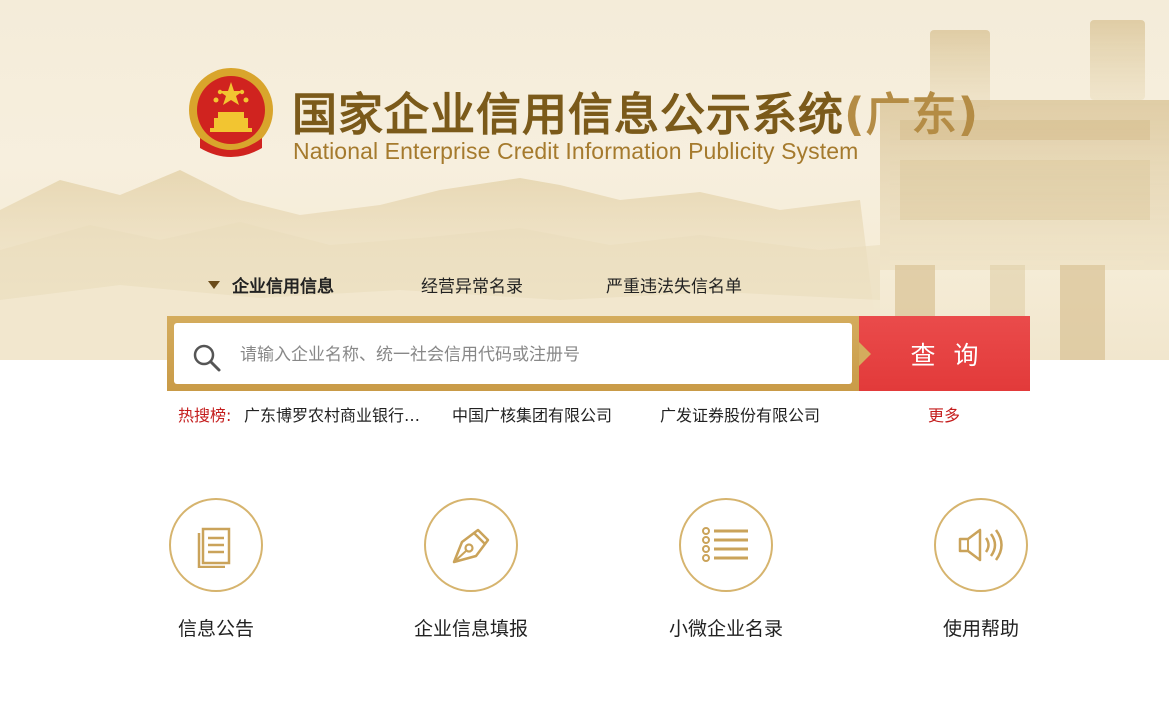  What do you see at coordinates (472, 287) in the screenshot?
I see `tab-label: 经营异常名录` at bounding box center [472, 287].